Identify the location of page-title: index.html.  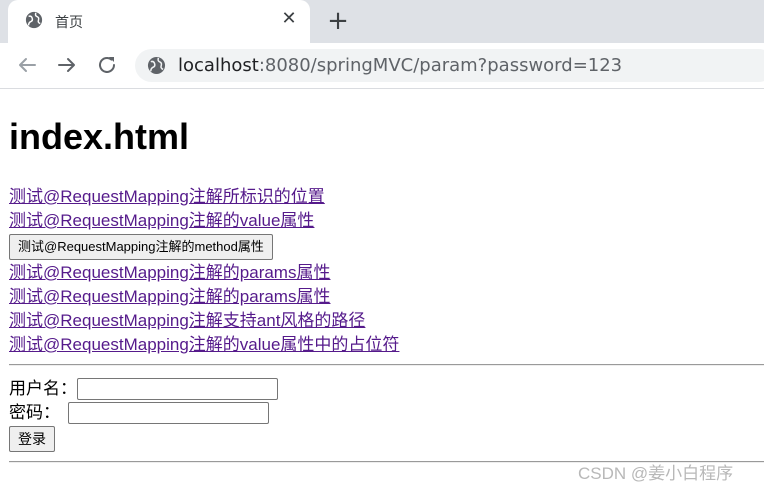
(99, 136).